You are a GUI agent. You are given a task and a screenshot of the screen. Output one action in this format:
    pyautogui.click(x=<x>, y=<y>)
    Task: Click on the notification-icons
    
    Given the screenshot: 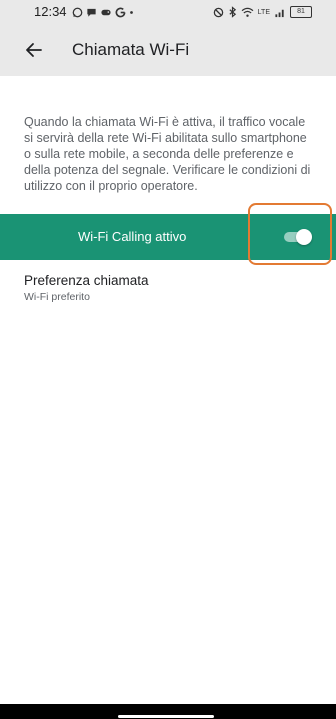 What is the action you would take?
    pyautogui.click(x=103, y=12)
    